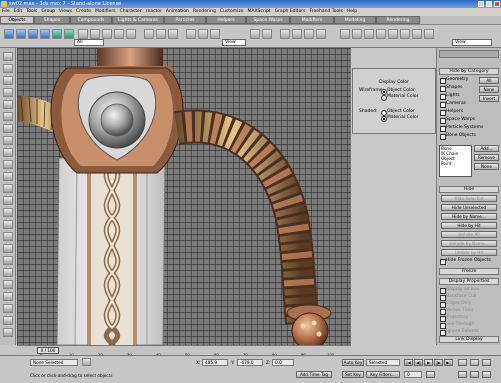  I want to click on select-scale-icon, so click(215, 34).